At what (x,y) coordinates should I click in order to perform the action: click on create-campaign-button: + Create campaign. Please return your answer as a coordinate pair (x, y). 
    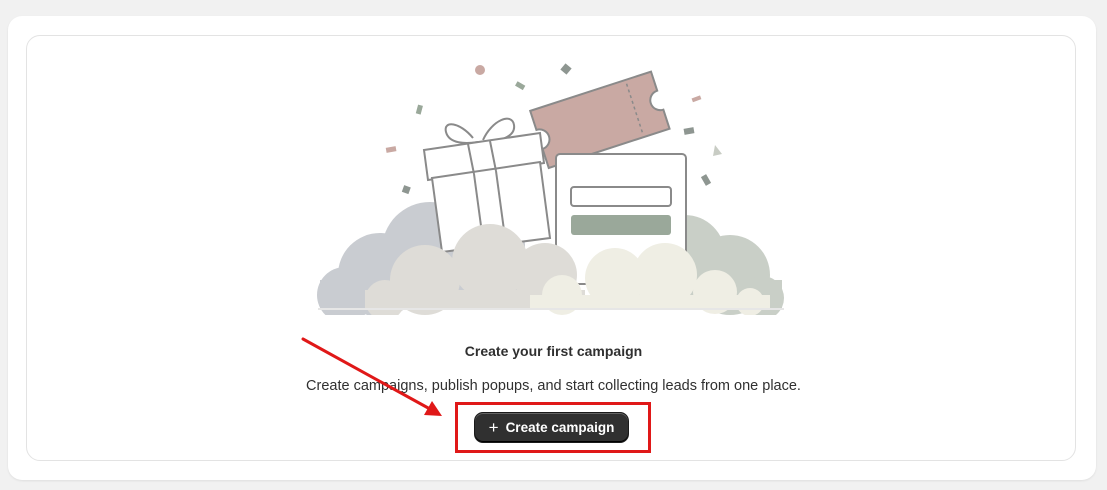
    Looking at the image, I should click on (551, 427).